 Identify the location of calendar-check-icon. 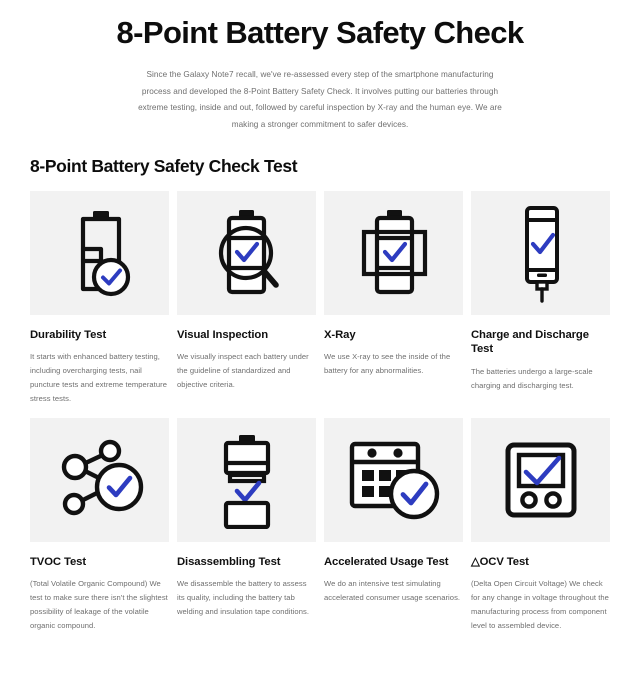
(394, 480).